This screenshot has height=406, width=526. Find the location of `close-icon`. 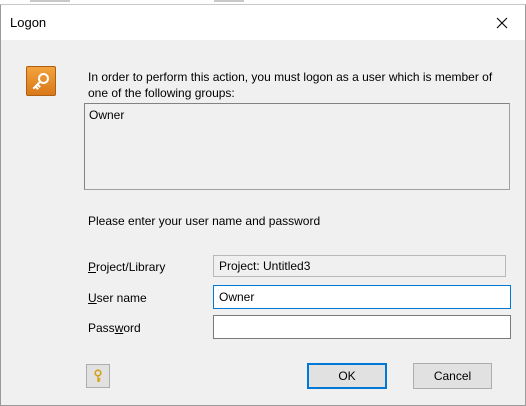

close-icon is located at coordinates (502, 22).